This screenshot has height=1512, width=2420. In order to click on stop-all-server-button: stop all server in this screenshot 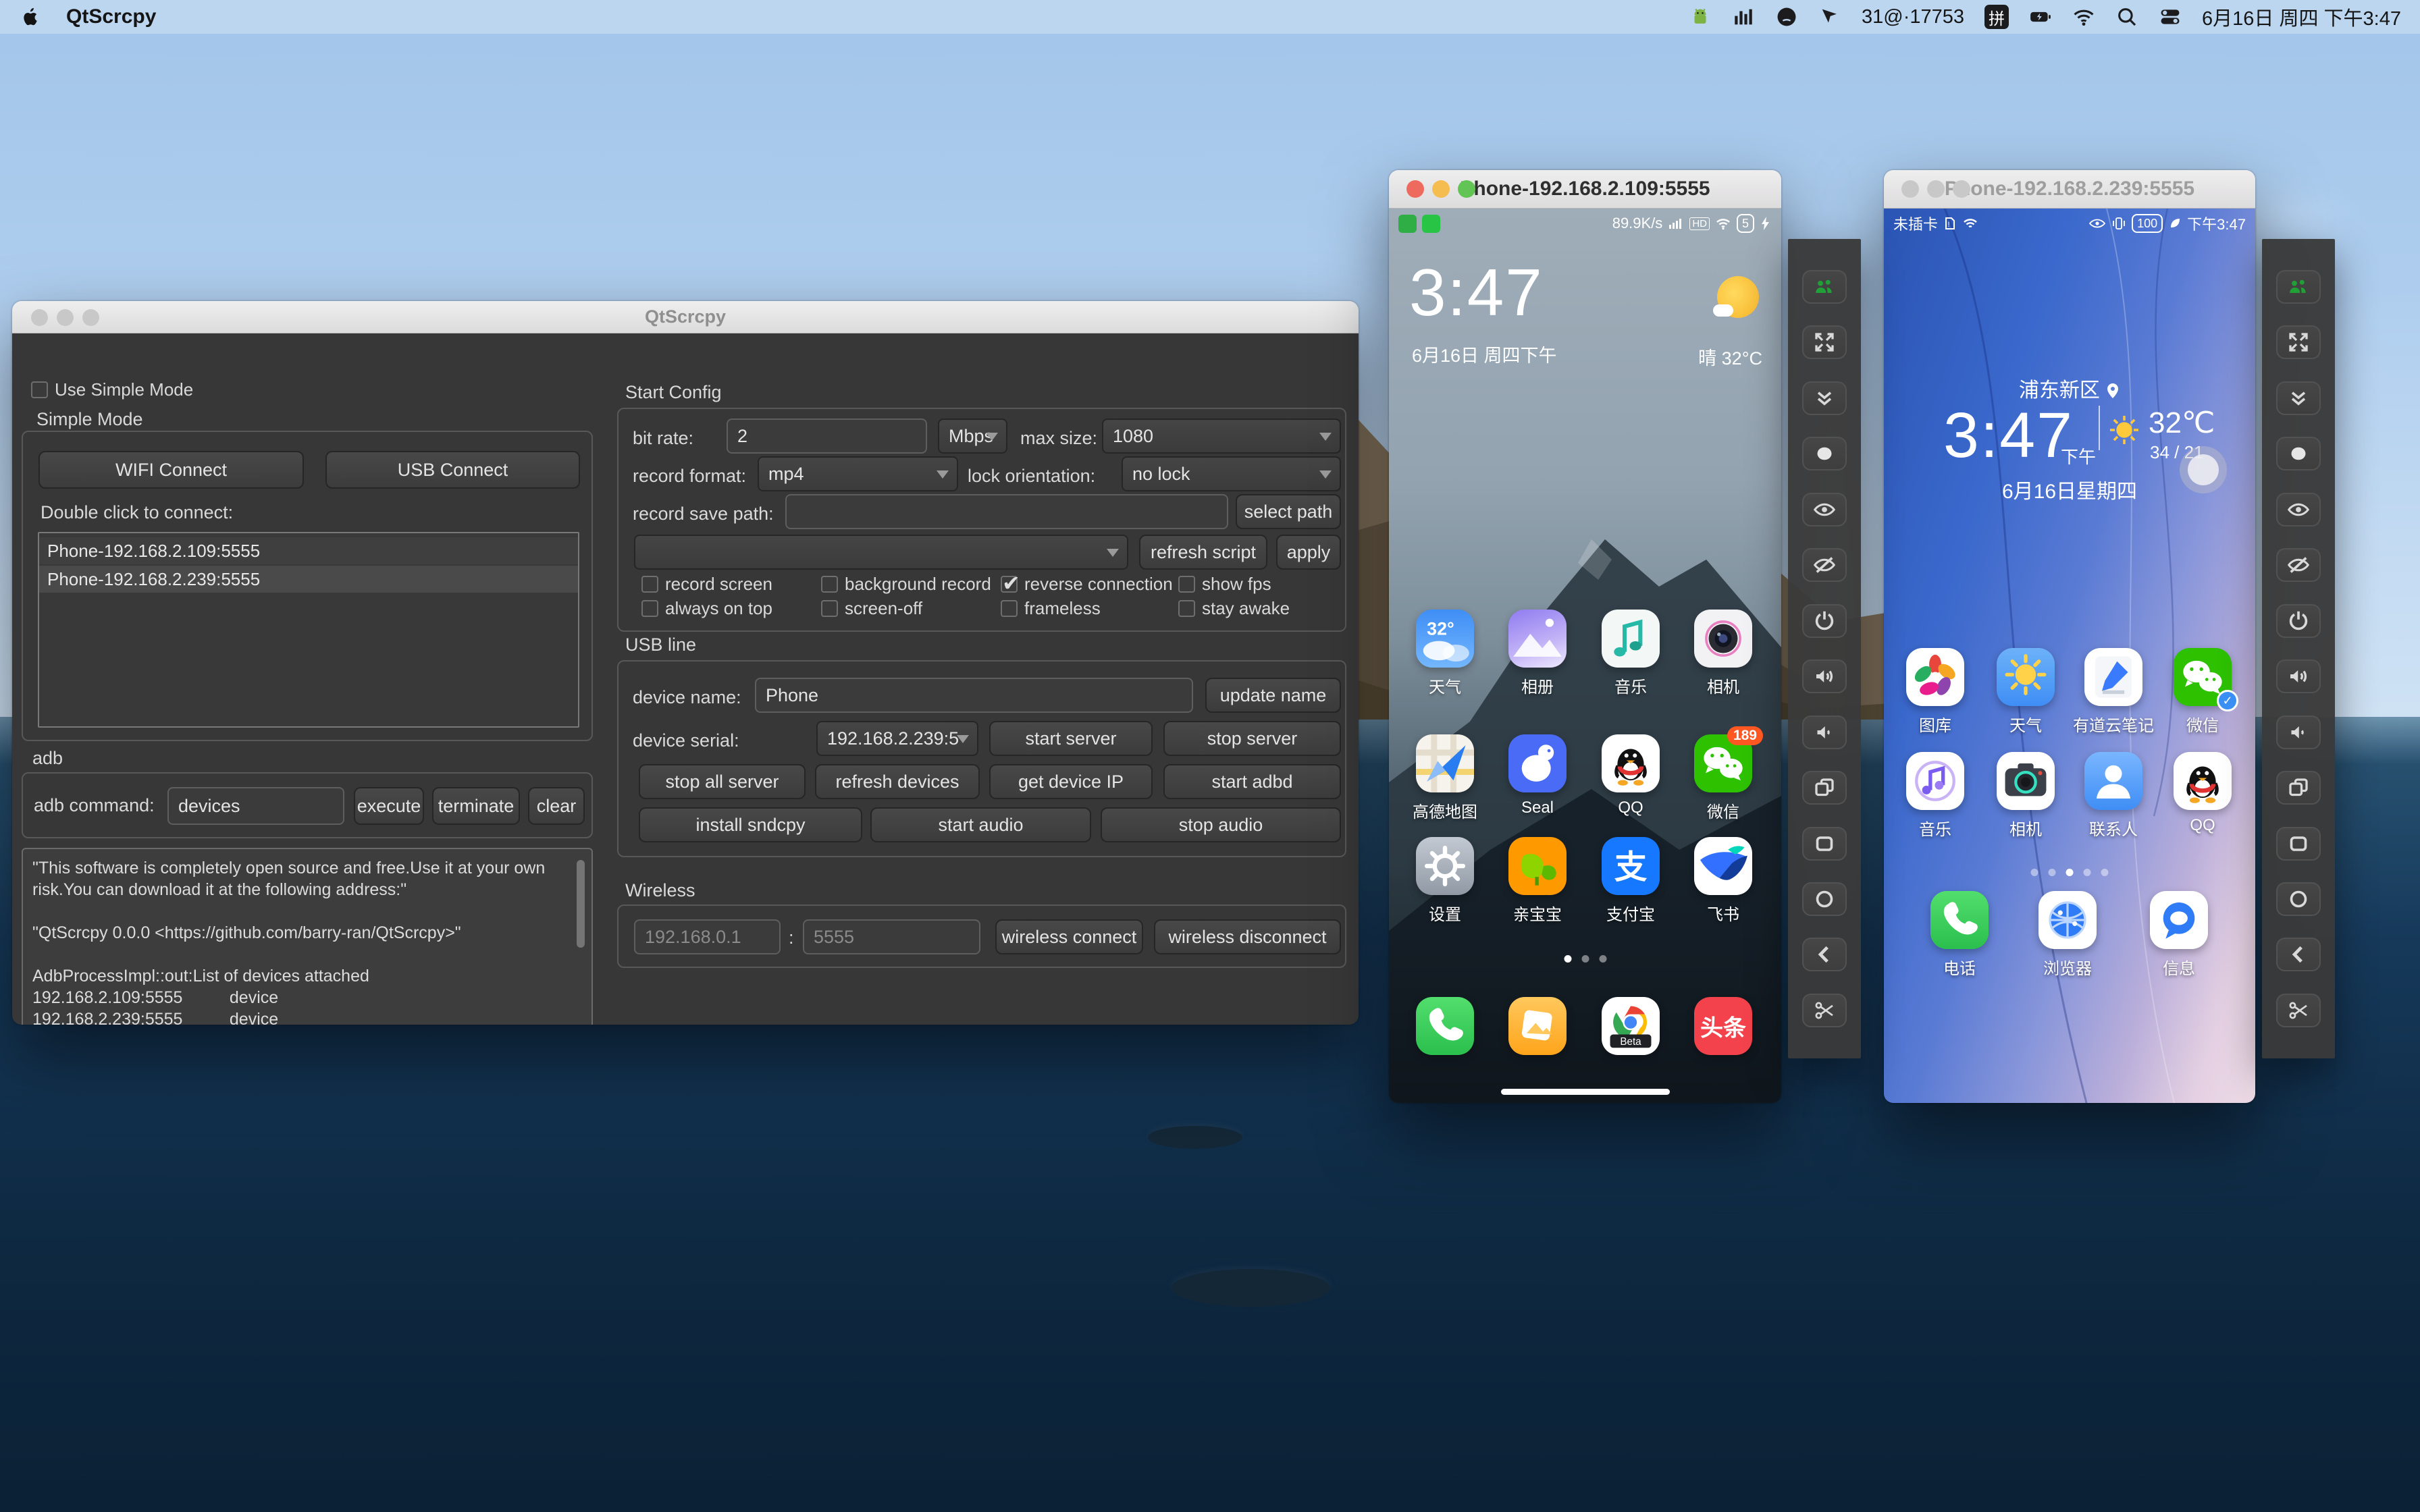, I will do `click(722, 781)`.